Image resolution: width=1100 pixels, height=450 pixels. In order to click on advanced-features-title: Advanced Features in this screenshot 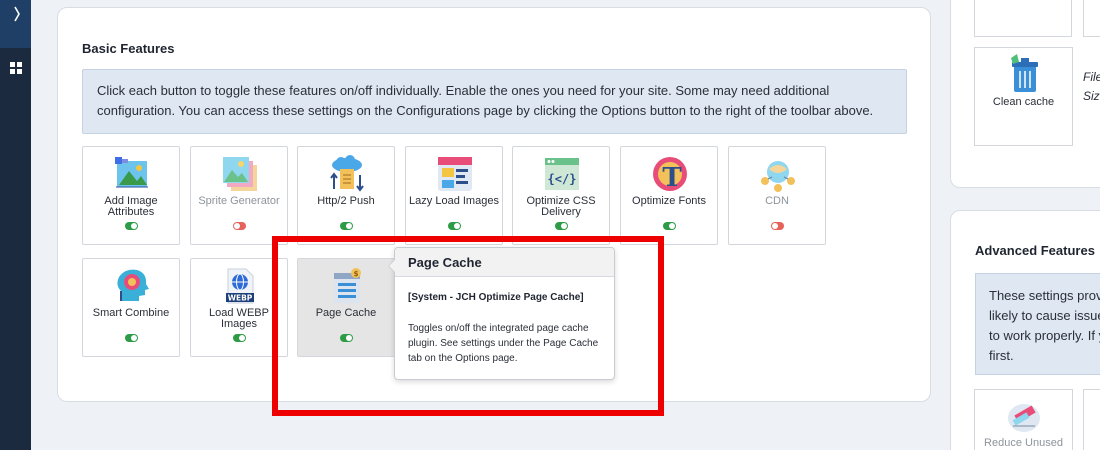, I will do `click(1035, 250)`.